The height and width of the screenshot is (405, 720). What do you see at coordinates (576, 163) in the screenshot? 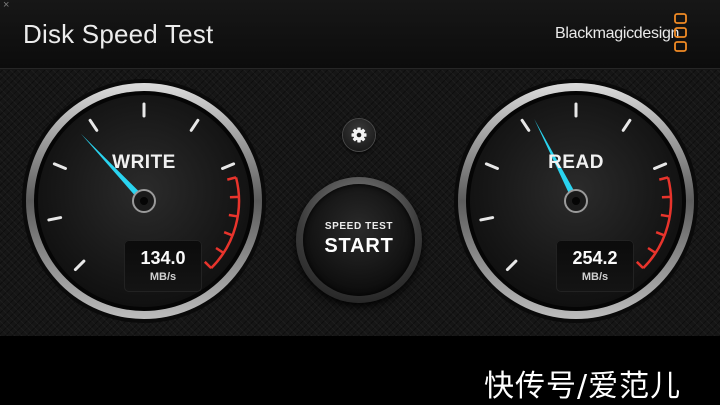
I see `read-label: READ` at bounding box center [576, 163].